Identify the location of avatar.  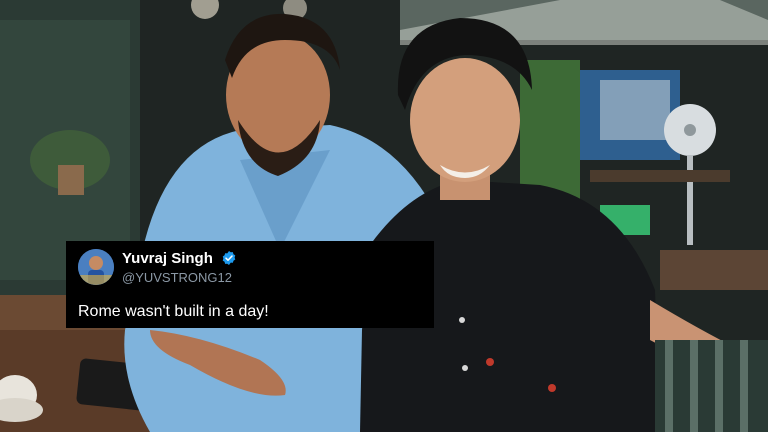
(96, 267).